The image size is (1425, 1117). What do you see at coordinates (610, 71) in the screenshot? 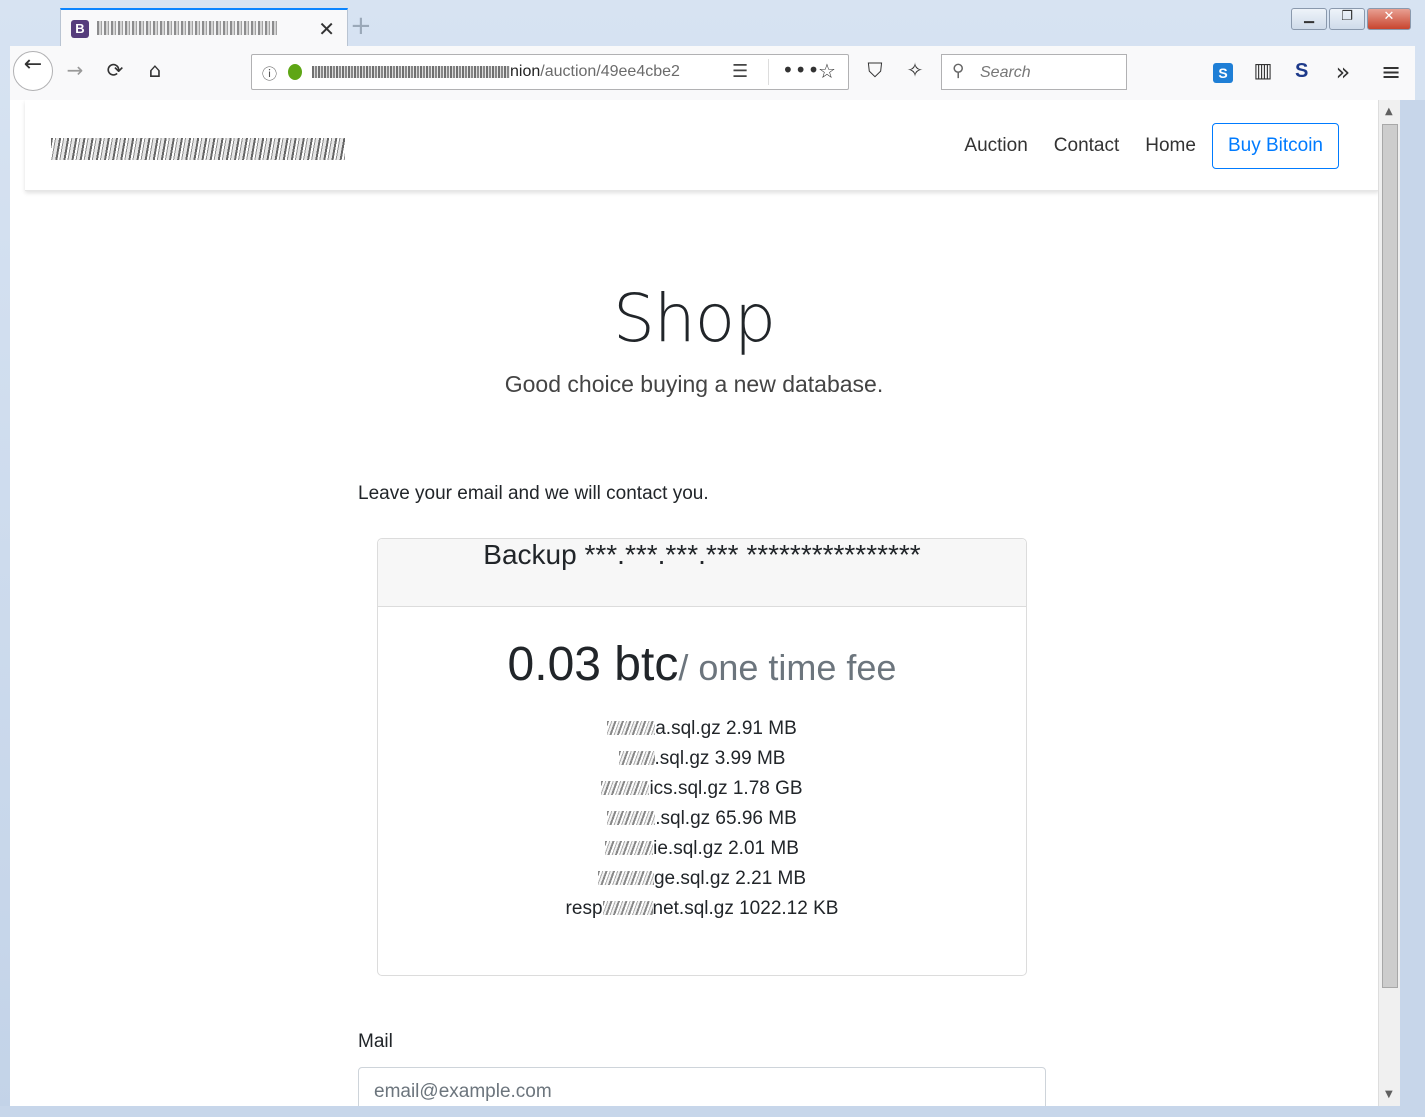
I see `url-path: /auction/49ee4cbe227` at bounding box center [610, 71].